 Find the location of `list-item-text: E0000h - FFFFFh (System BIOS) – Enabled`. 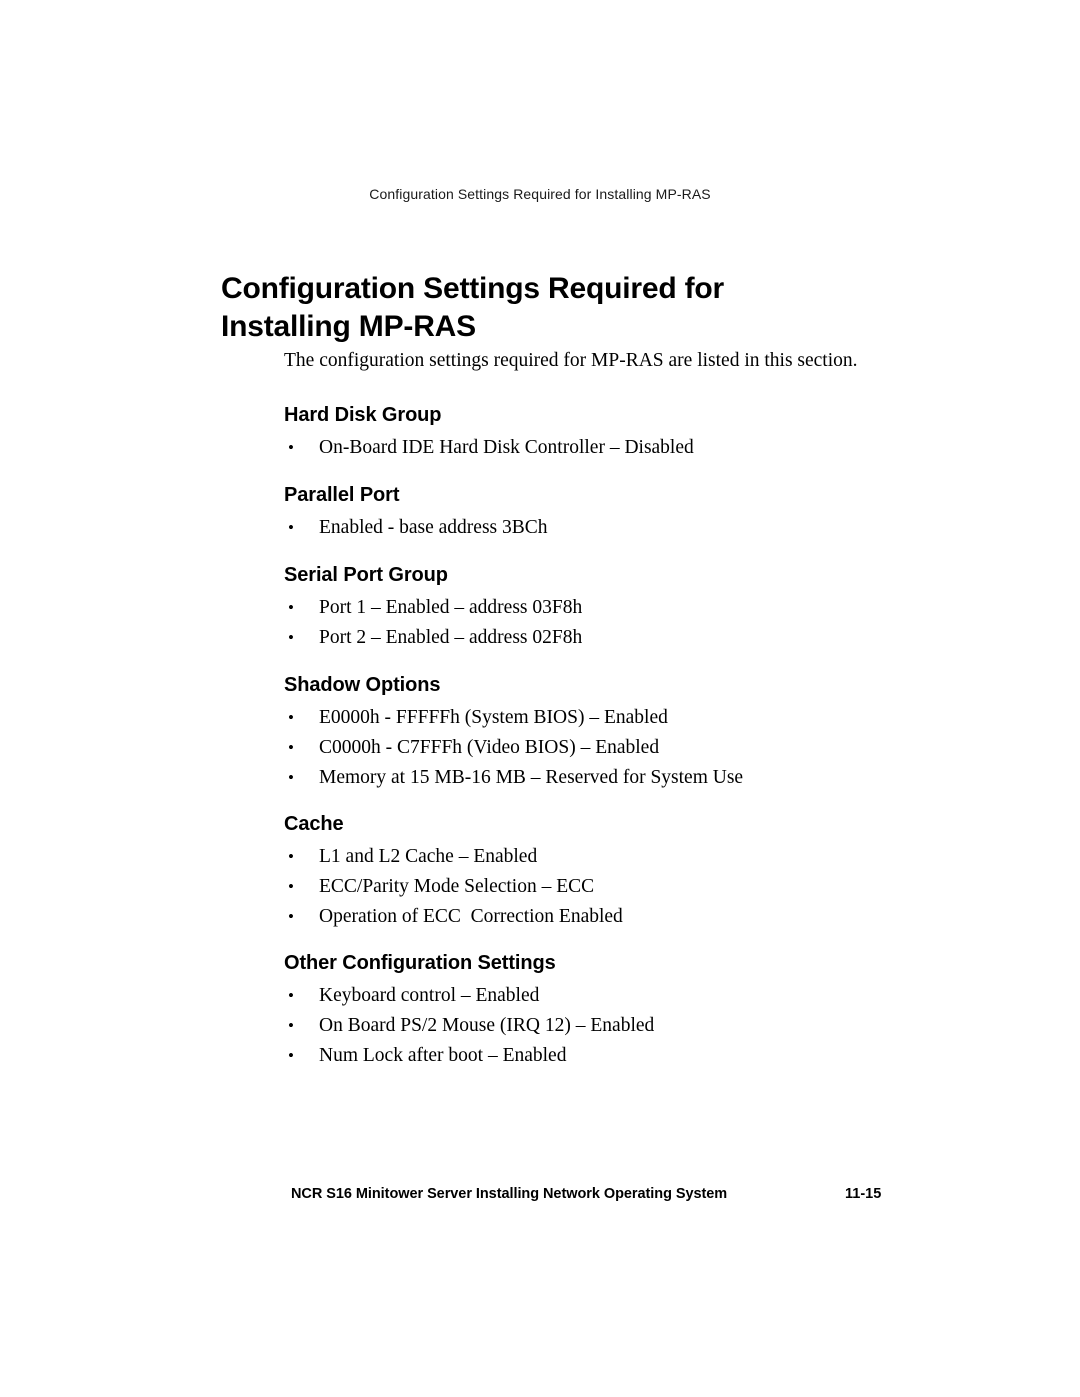

list-item-text: E0000h - FFFFFh (System BIOS) – Enabled is located at coordinates (493, 717).